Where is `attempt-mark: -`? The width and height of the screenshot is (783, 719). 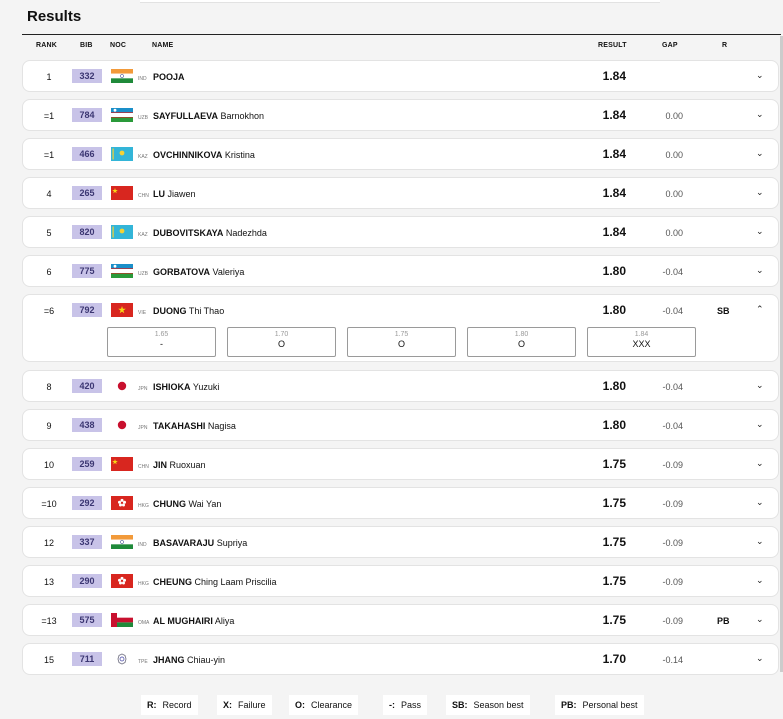 attempt-mark: - is located at coordinates (161, 344).